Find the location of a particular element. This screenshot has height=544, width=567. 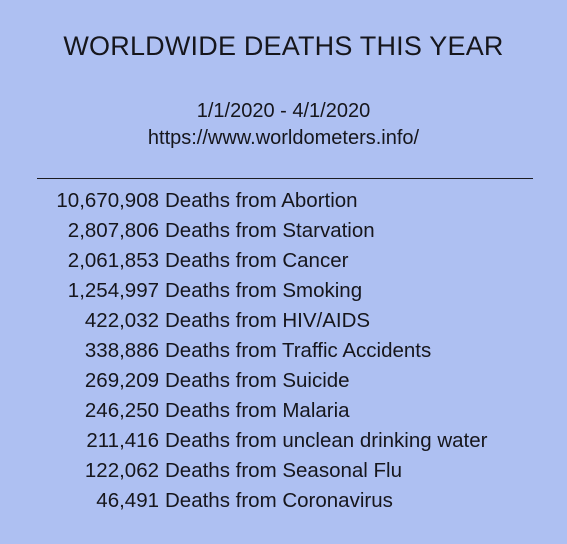

death-count: 246,250 is located at coordinates (121, 410).